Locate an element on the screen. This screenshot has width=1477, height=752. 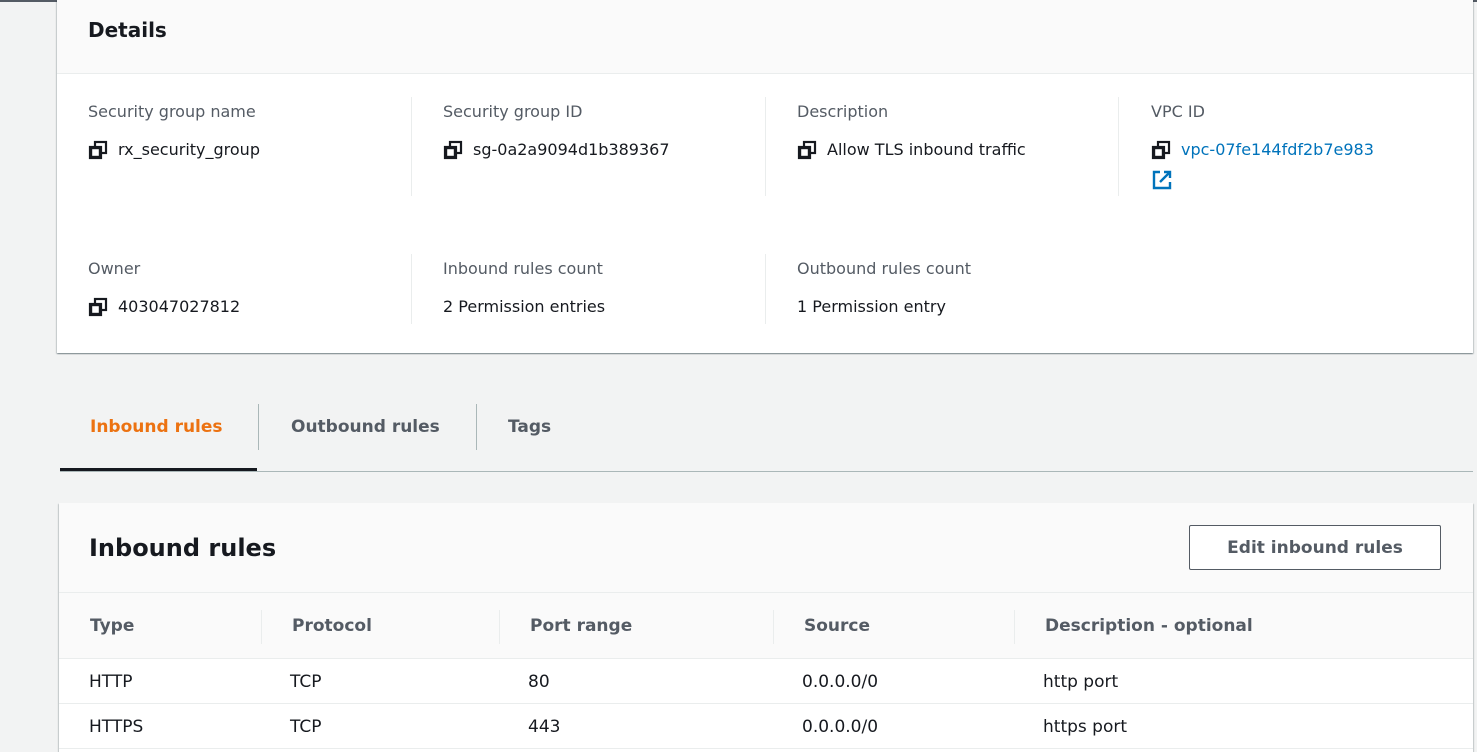
field-security-group-name: Security group name rx_security_group is located at coordinates (250, 148).